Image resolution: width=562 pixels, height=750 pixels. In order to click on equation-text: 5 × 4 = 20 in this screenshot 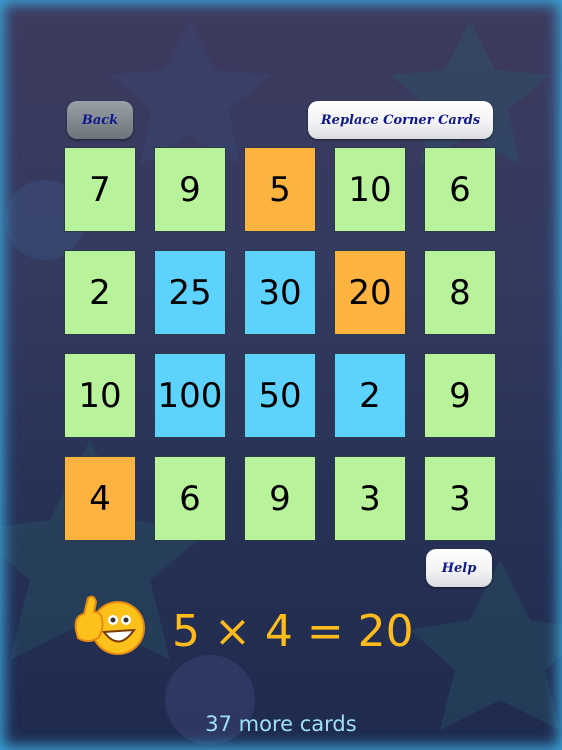, I will do `click(293, 631)`.